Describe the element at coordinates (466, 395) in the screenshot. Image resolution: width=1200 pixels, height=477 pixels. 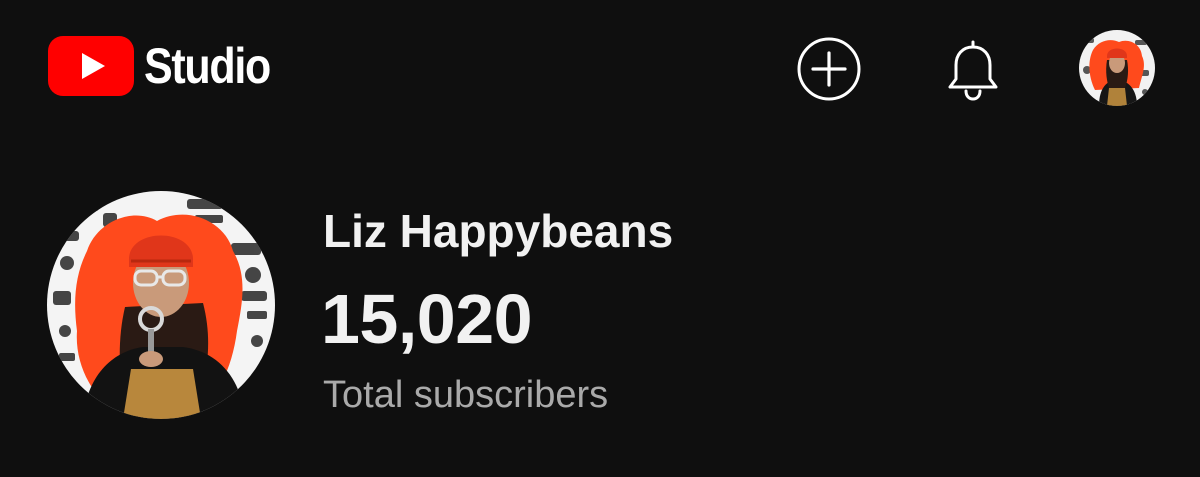
I see `subscriber-label: Total subscribers` at that location.